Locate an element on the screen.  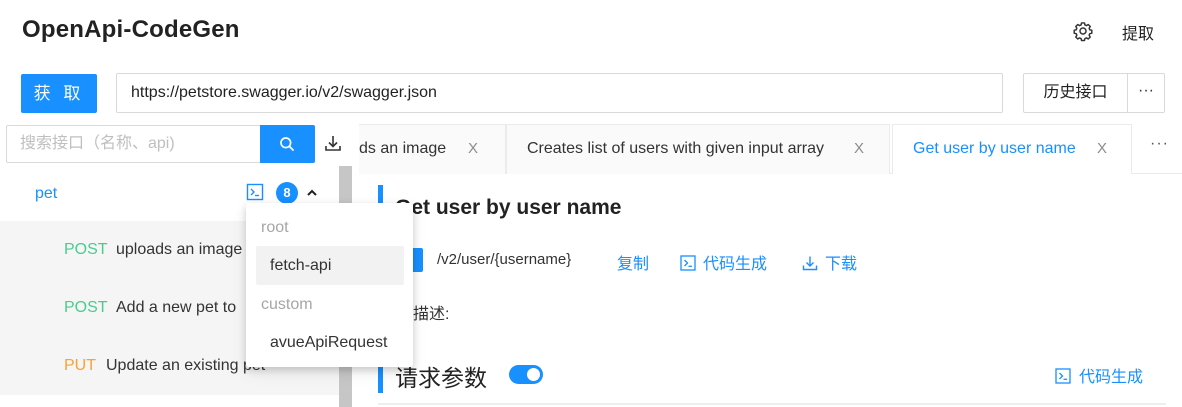
params-toggle is located at coordinates (526, 374).